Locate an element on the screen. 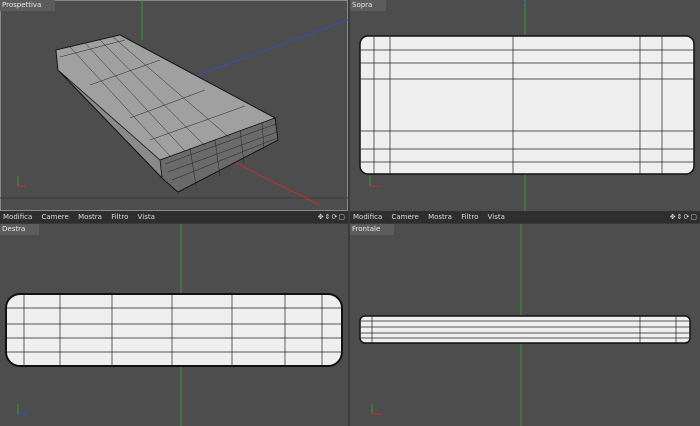 The image size is (700, 426). z-axis-line is located at coordinates (268, 49).